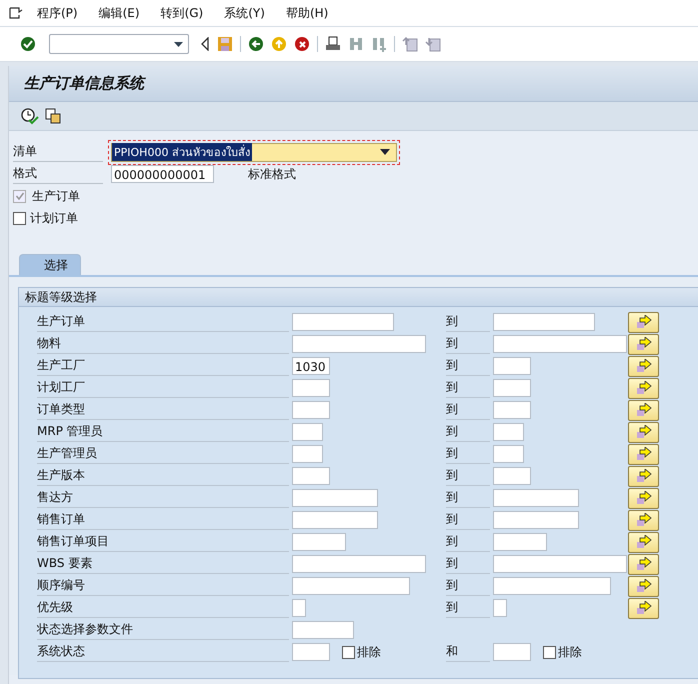 The width and height of the screenshot is (698, 684). What do you see at coordinates (205, 44) in the screenshot?
I see `back-triangle-icon` at bounding box center [205, 44].